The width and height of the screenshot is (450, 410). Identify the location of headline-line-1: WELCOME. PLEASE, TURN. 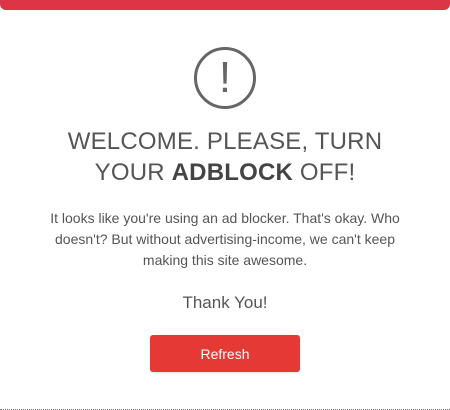
(225, 141).